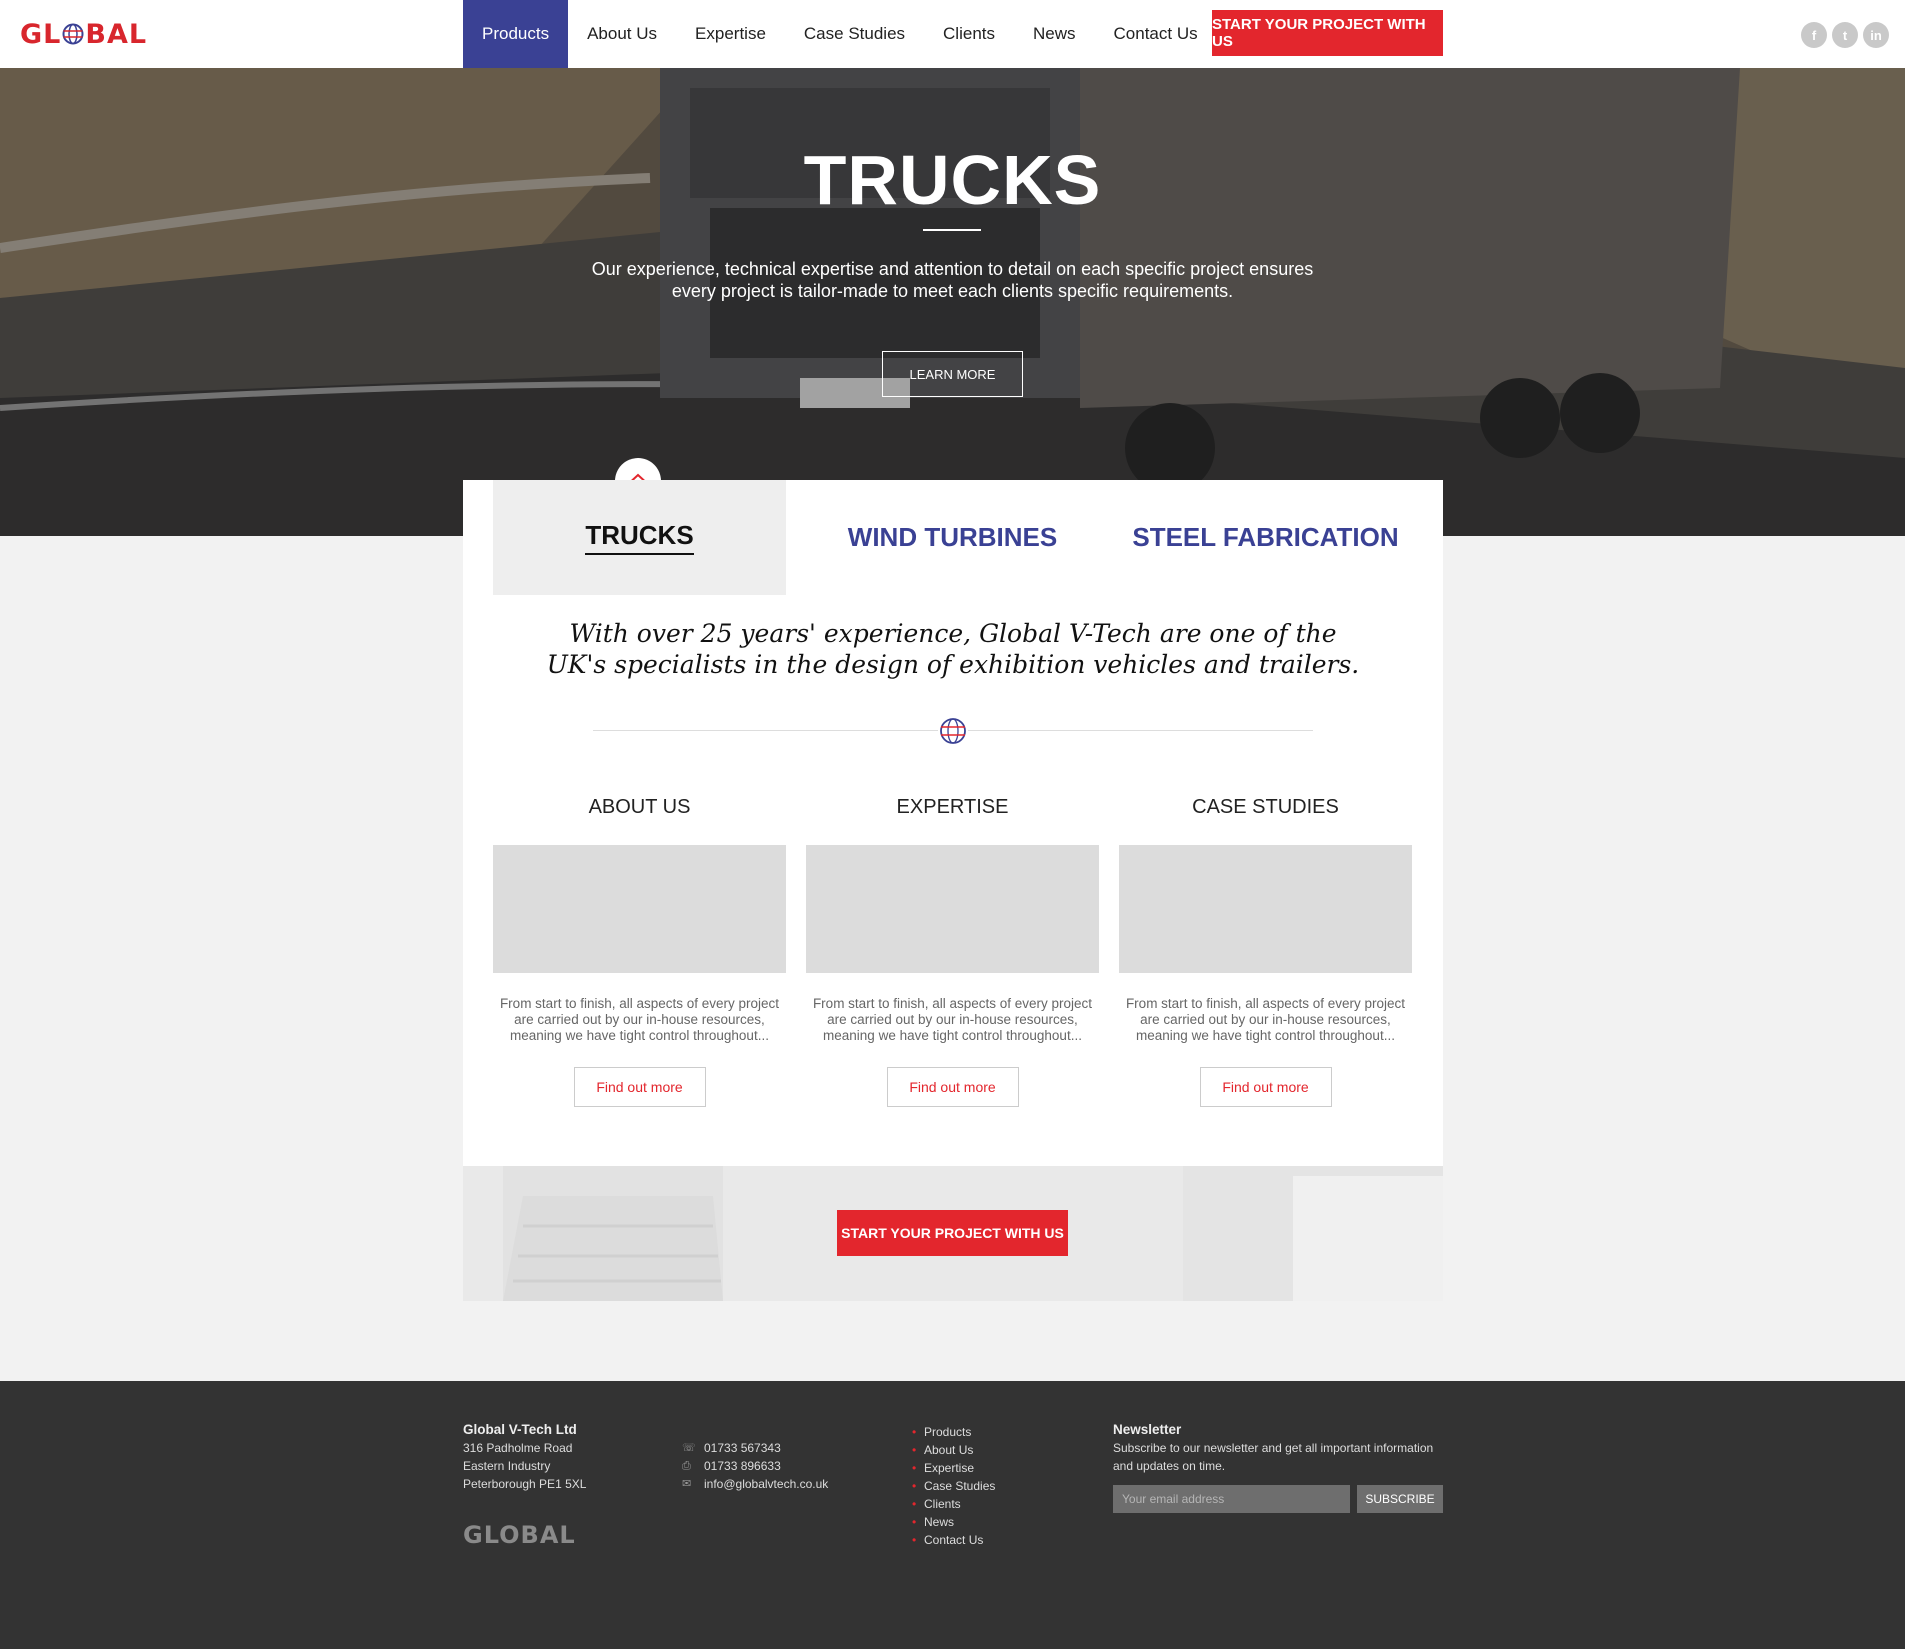 The image size is (1905, 1649). Describe the element at coordinates (507, 1466) in the screenshot. I see `address-line: Eastern Industry` at that location.